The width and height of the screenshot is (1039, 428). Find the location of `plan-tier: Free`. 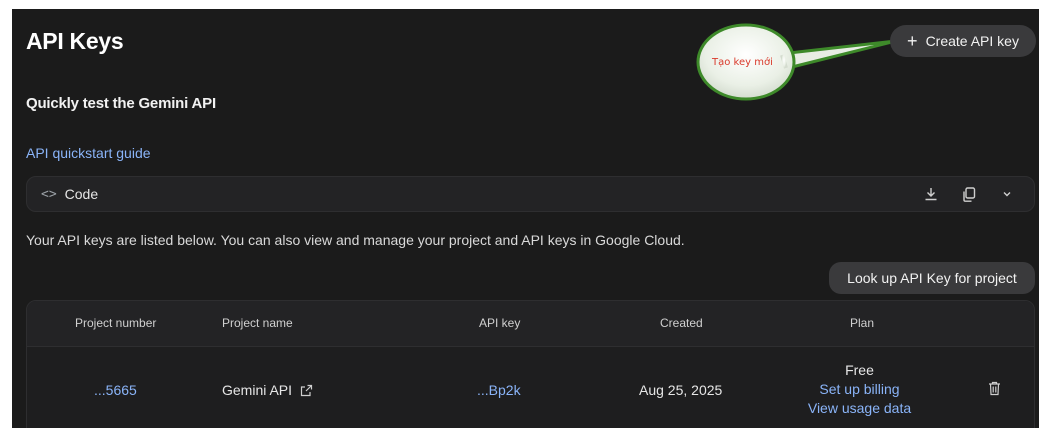

plan-tier: Free is located at coordinates (859, 370).